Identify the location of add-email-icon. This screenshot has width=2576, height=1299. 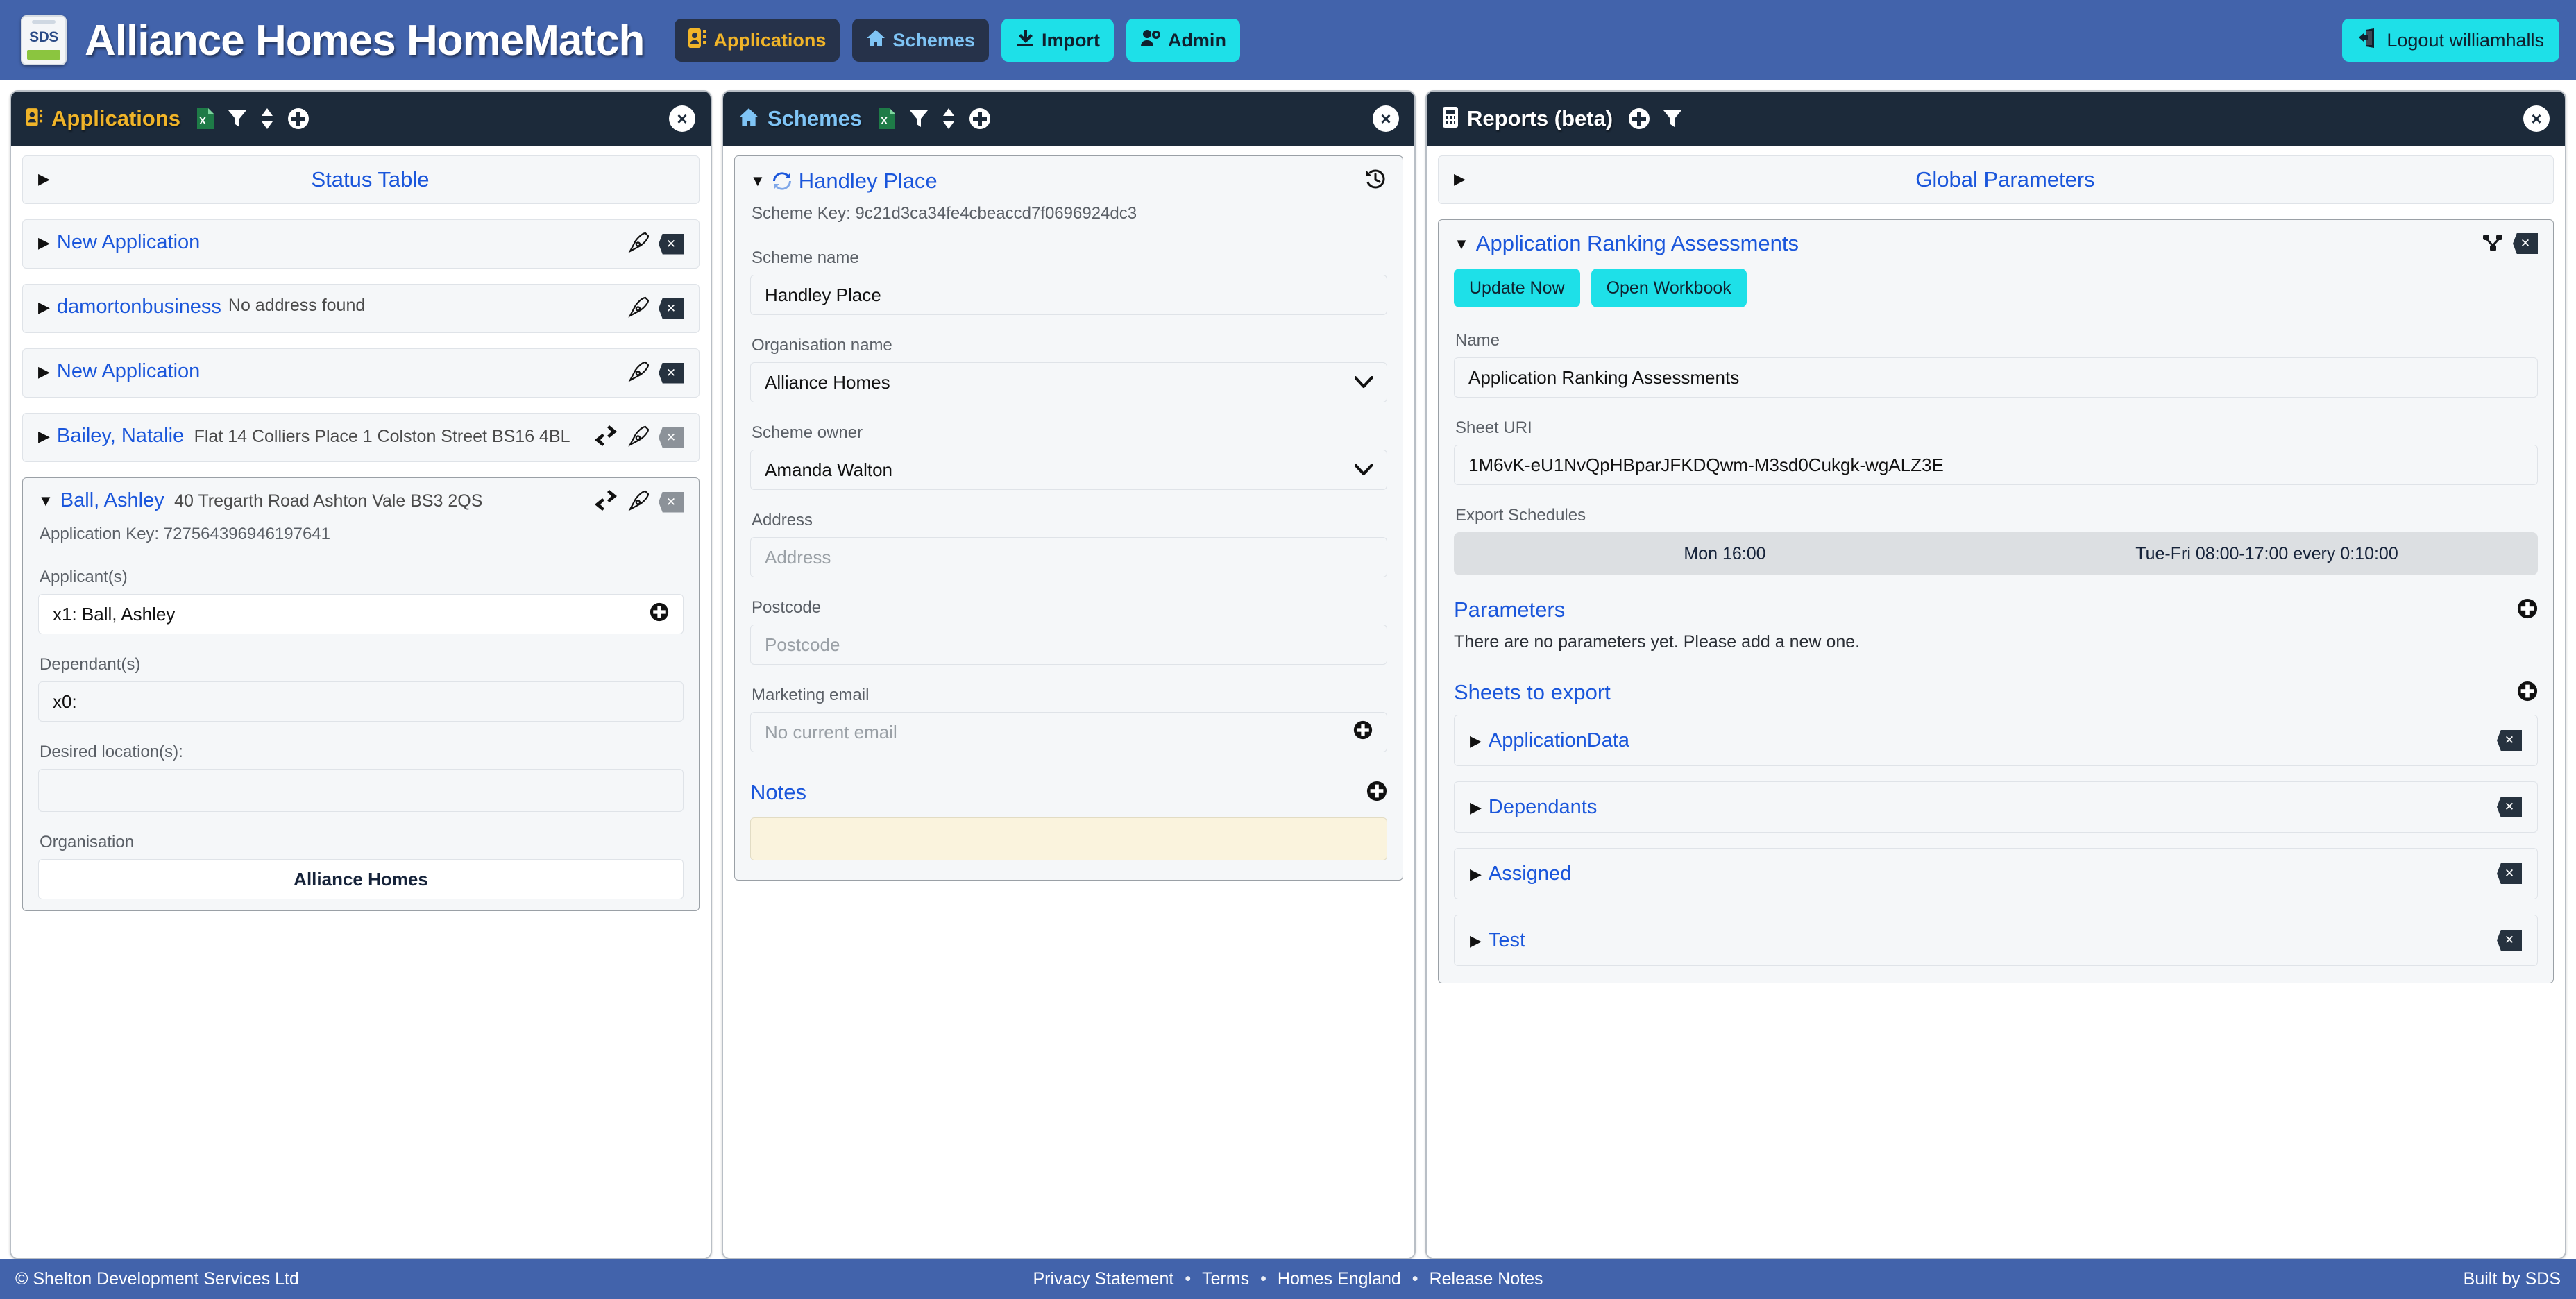
(1363, 732).